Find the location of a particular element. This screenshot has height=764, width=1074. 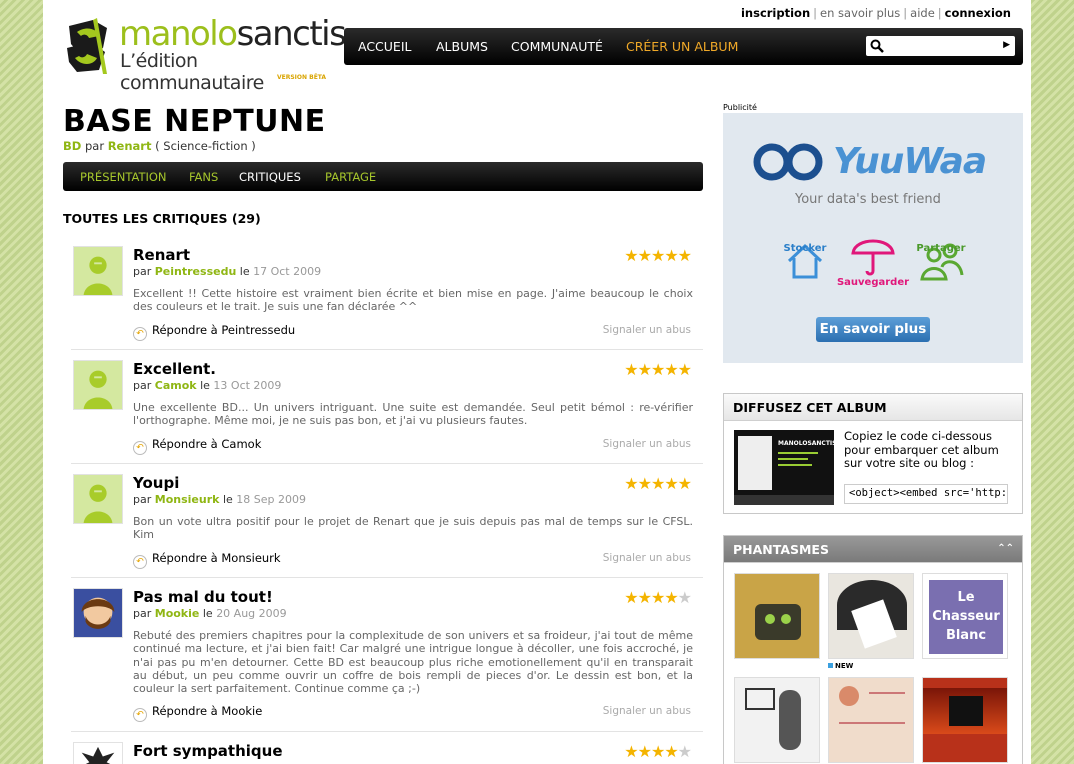

album-author-link: Renart is located at coordinates (130, 146).